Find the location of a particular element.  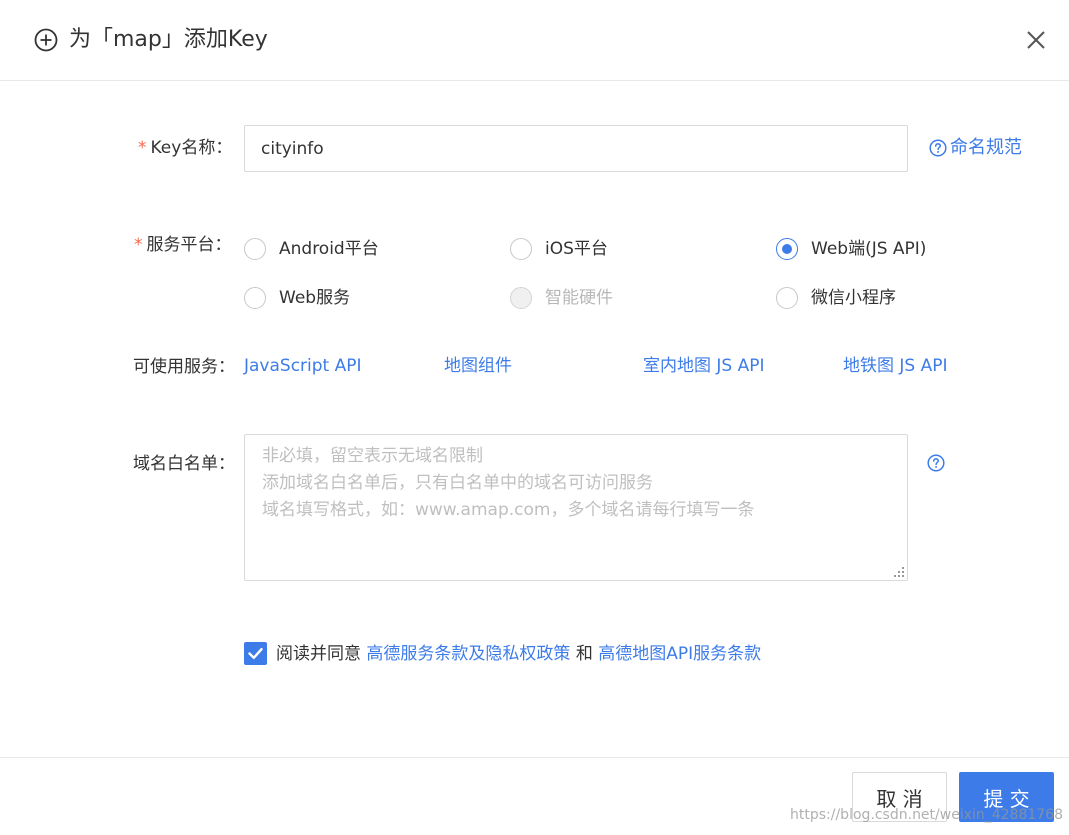

radio-web-service: Web服务 is located at coordinates (297, 298).